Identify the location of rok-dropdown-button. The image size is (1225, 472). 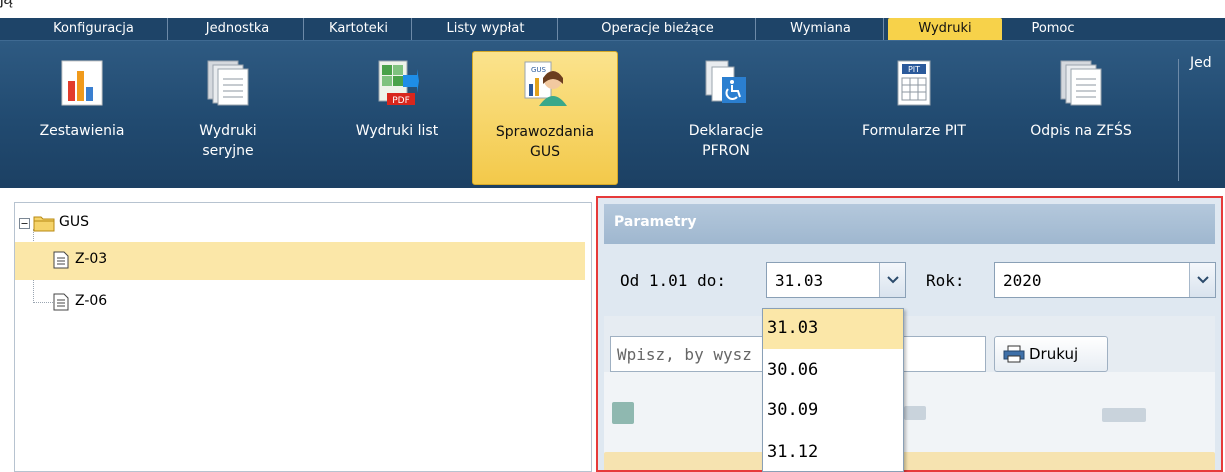
(1202, 280).